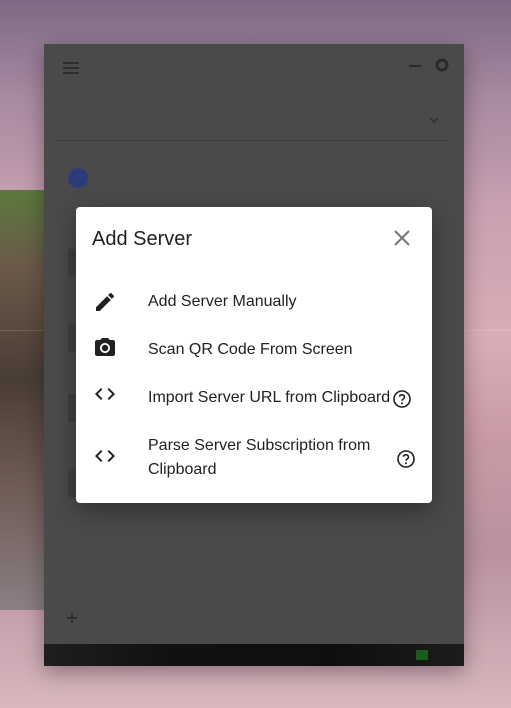 This screenshot has width=511, height=708. What do you see at coordinates (105, 348) in the screenshot?
I see `camera-icon` at bounding box center [105, 348].